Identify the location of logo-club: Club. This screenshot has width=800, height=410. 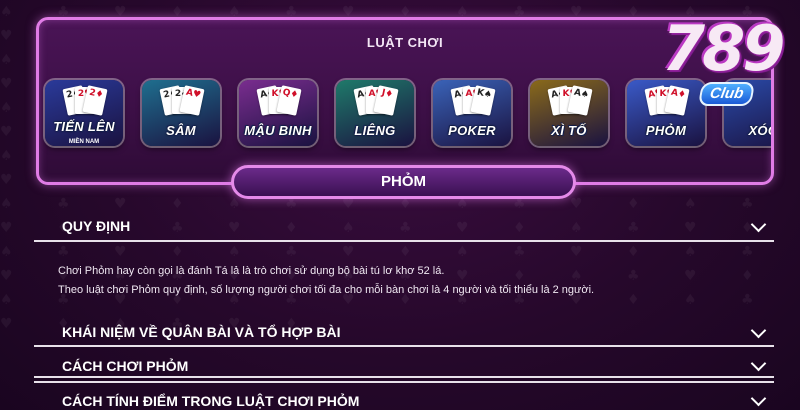
(726, 94).